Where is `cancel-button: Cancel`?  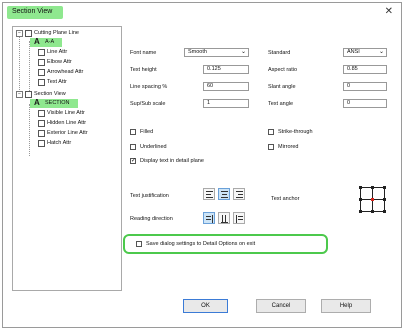
cancel-button: Cancel is located at coordinates (281, 306).